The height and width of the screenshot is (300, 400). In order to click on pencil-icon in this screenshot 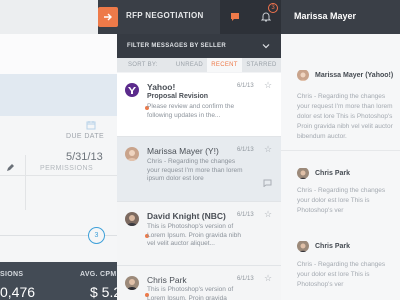, I will do `click(10, 168)`.